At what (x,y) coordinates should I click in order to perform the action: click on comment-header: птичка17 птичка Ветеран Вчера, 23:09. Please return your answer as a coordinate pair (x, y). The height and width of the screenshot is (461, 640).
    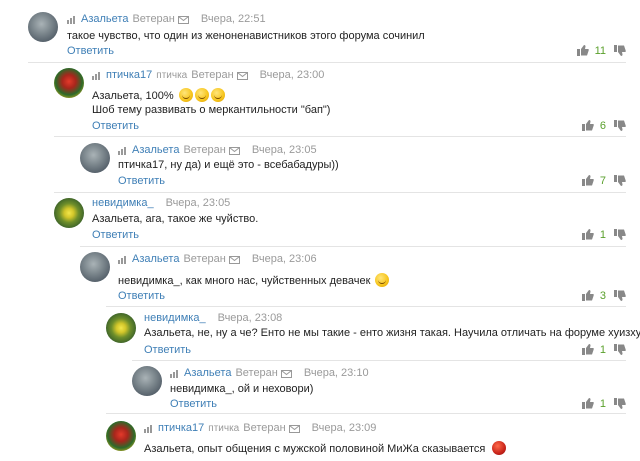
    Looking at the image, I should click on (260, 428).